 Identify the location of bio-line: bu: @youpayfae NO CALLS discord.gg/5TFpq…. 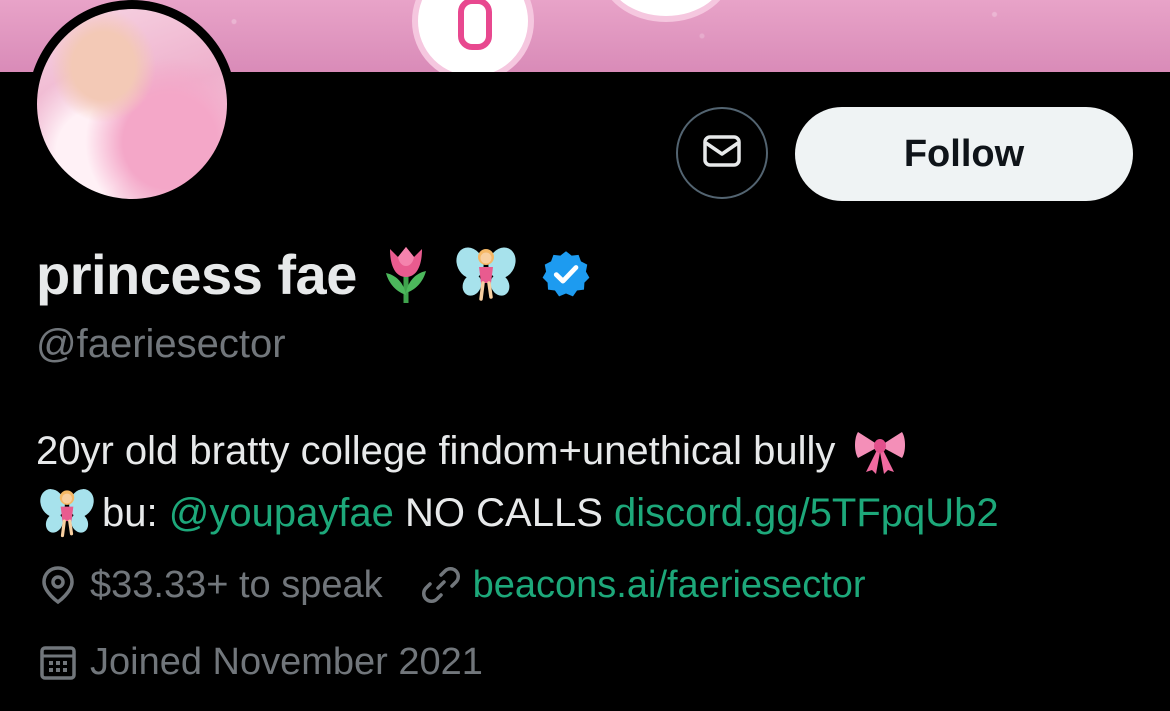
(586, 513).